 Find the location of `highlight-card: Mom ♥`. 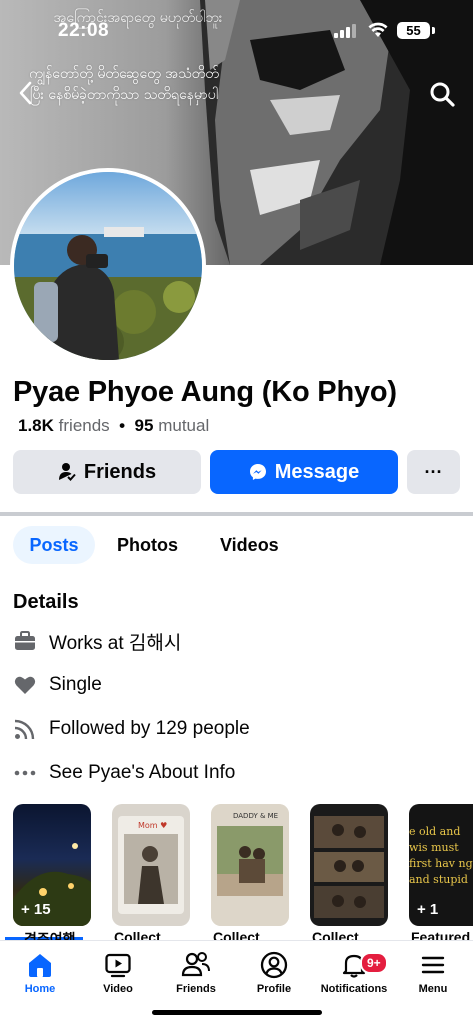

highlight-card: Mom ♥ is located at coordinates (151, 865).